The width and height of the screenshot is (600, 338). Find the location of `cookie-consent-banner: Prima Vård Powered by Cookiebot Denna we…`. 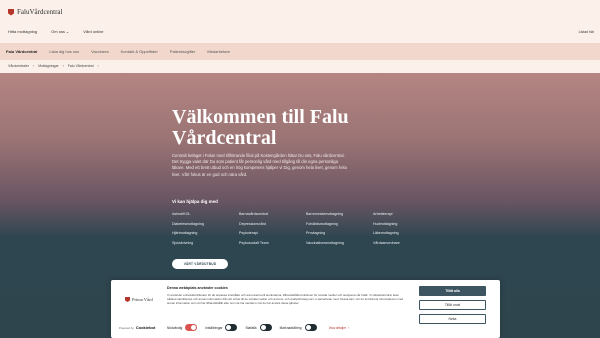

cookie-consent-banner: Prima Vård Powered by Cookiebot Denna we… is located at coordinates (305, 309).